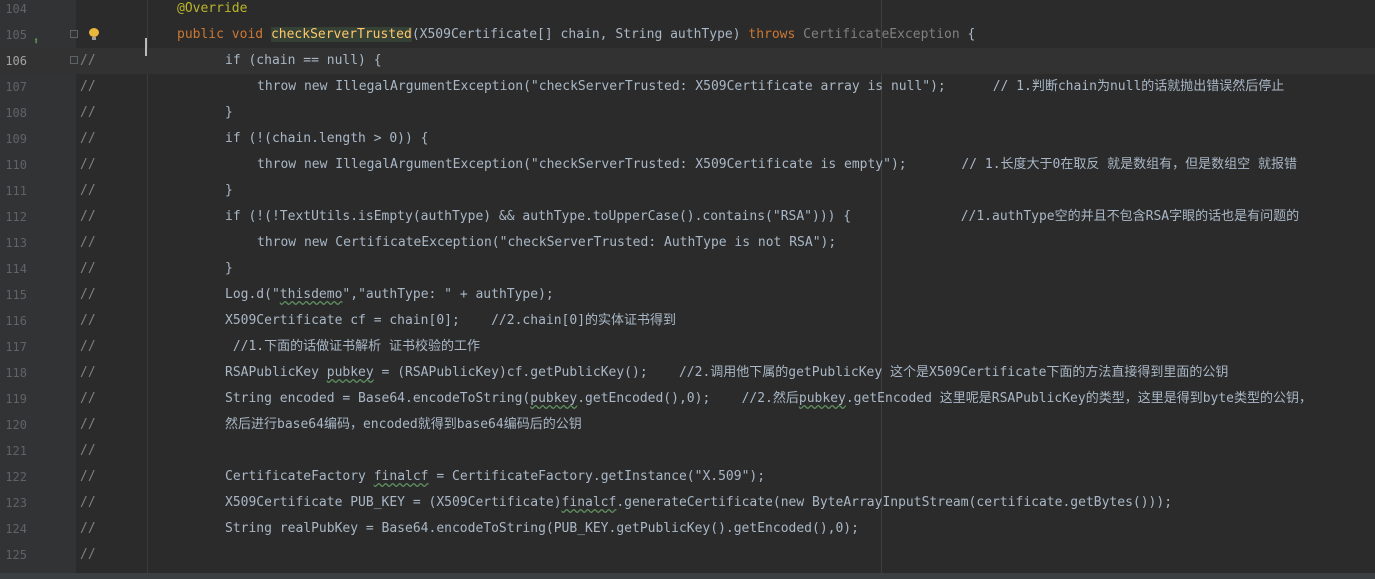  What do you see at coordinates (687, 113) in the screenshot?
I see `code-line: 108 //}` at bounding box center [687, 113].